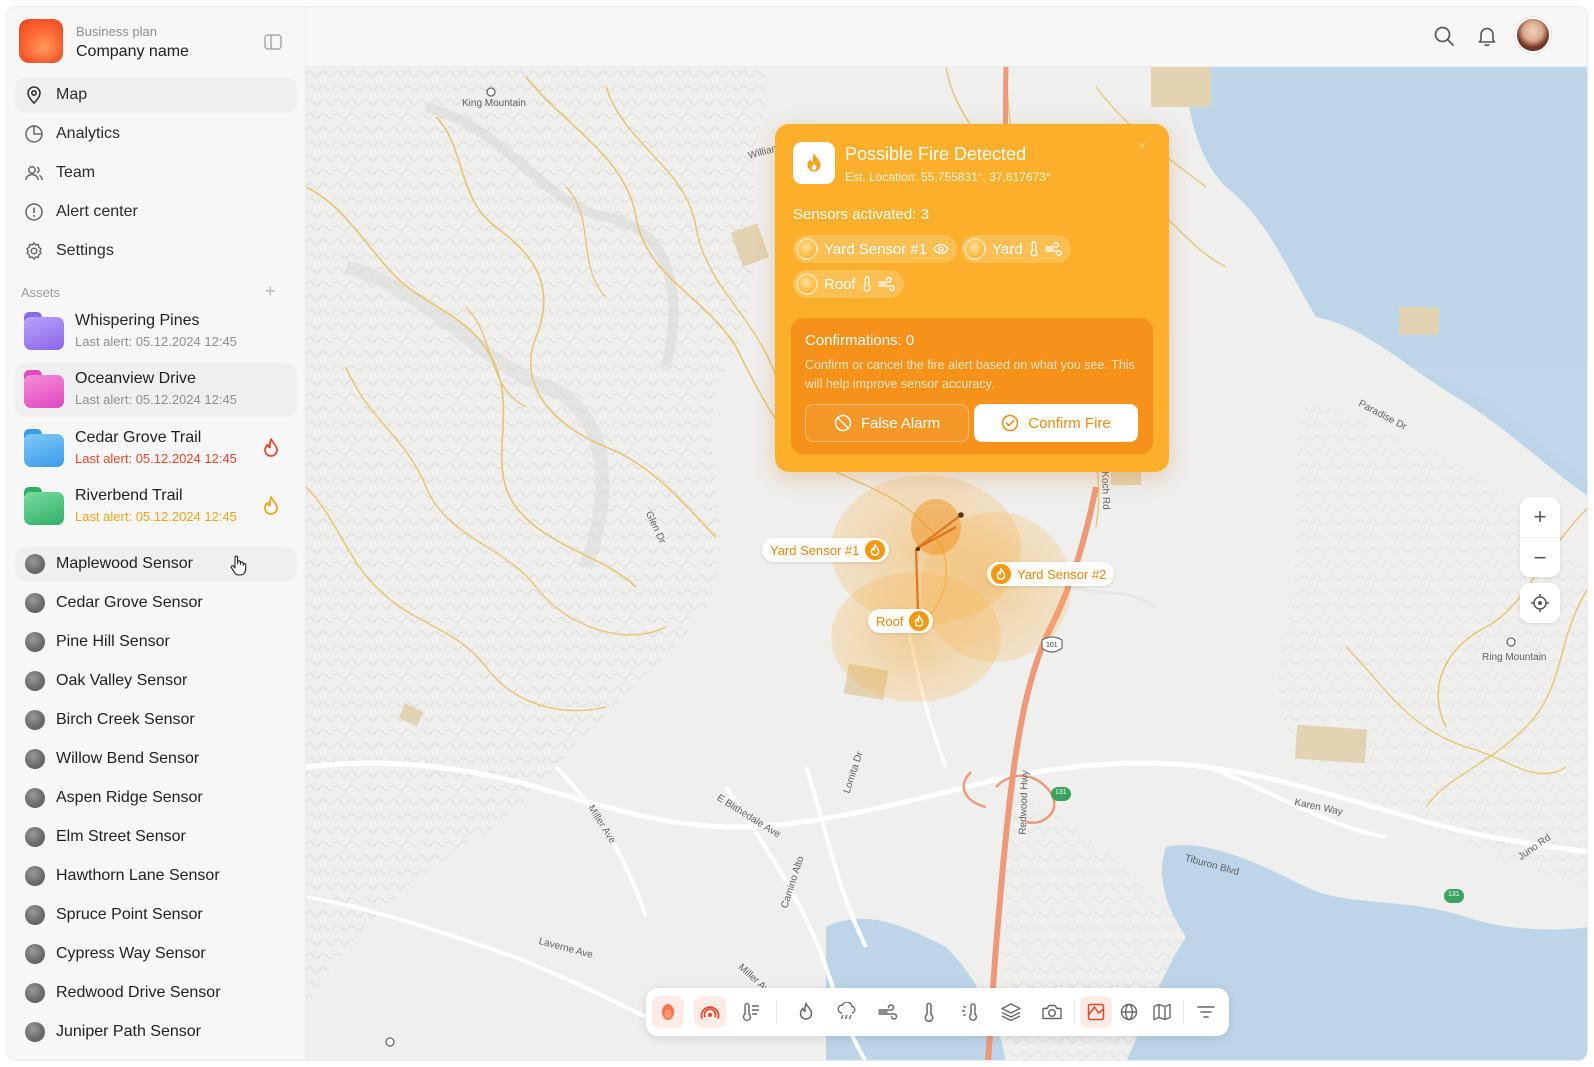 This screenshot has height=1067, width=1594. Describe the element at coordinates (970, 1012) in the screenshot. I see `tool-sun-temperature` at that location.